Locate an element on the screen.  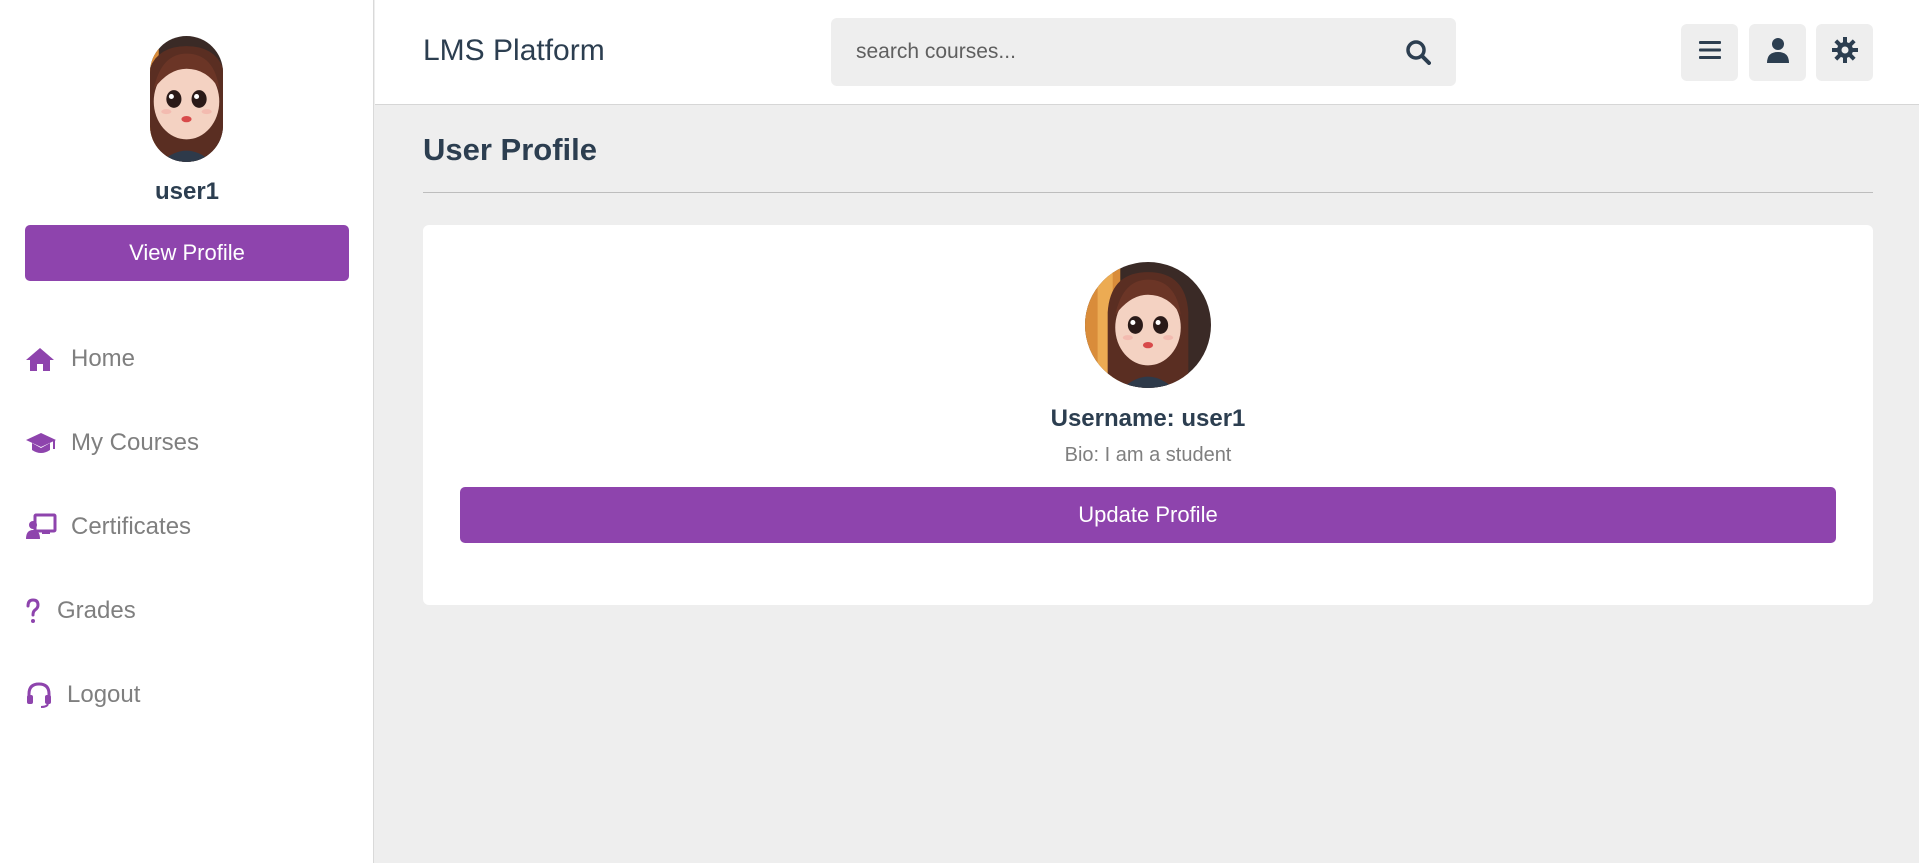
sidebar-item-label: Grades is located at coordinates (96, 610).